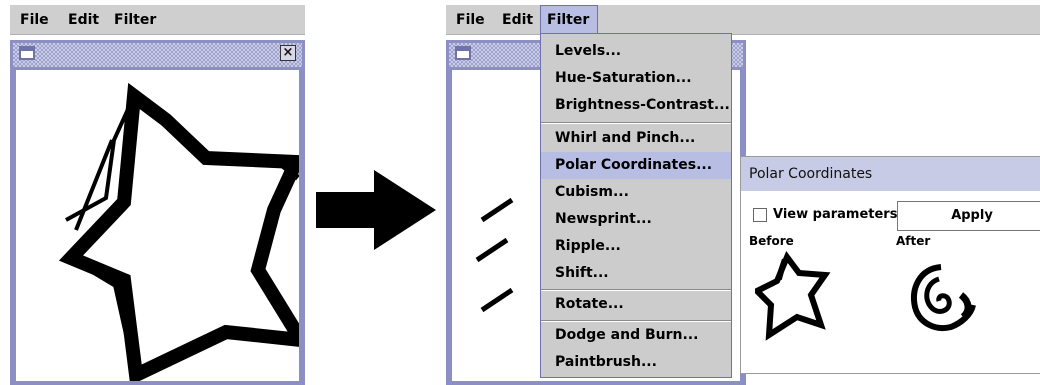 Image resolution: width=1040 pixels, height=385 pixels. Describe the element at coordinates (793, 296) in the screenshot. I see `before-preview` at that location.